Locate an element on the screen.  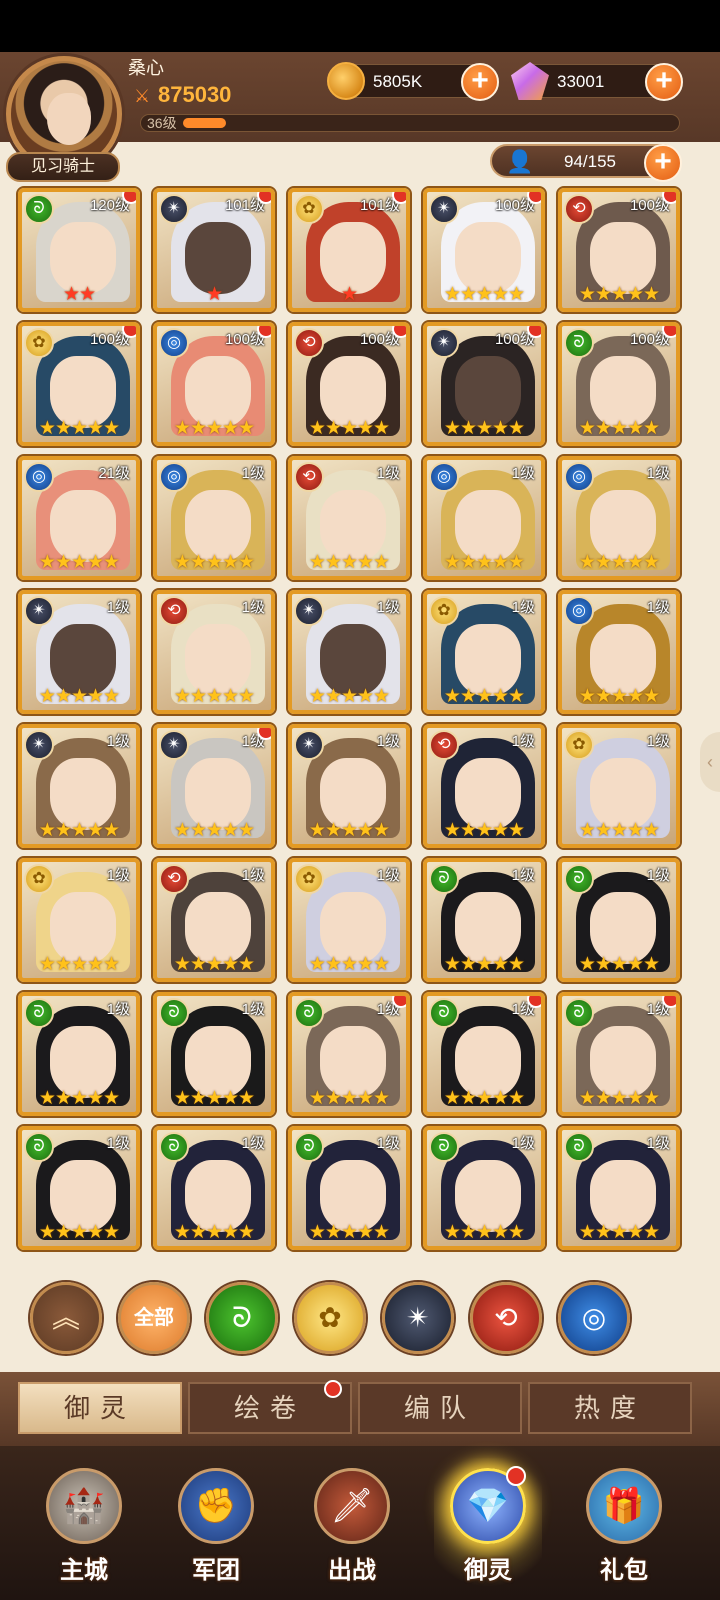
side-expand-arrow-icon: ‹ is located at coordinates (710, 762).